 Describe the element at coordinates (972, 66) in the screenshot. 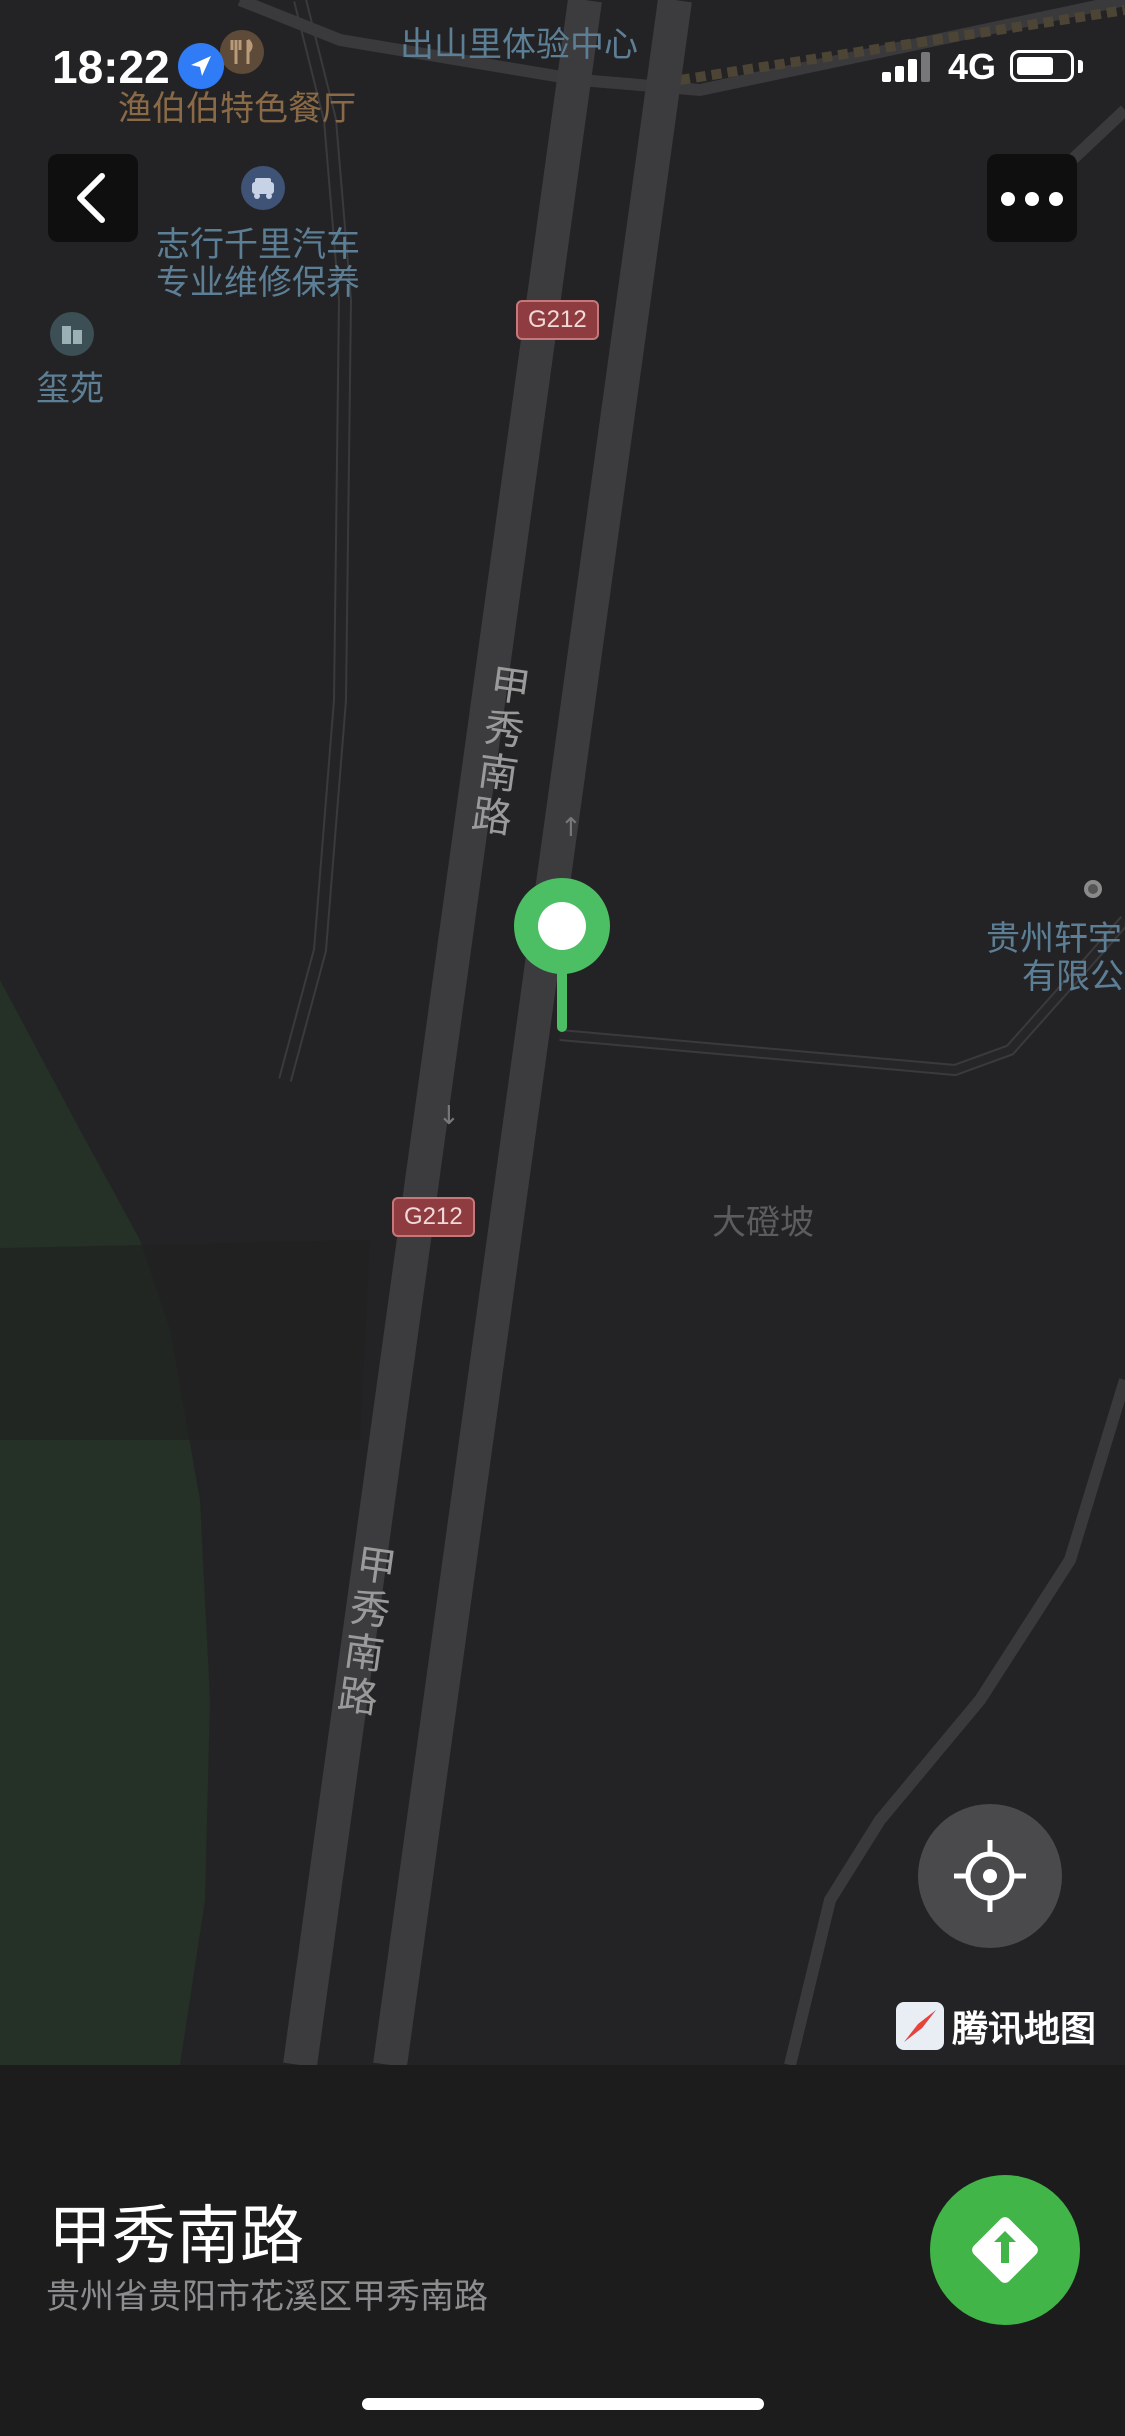

I see `network-type: 4G` at that location.